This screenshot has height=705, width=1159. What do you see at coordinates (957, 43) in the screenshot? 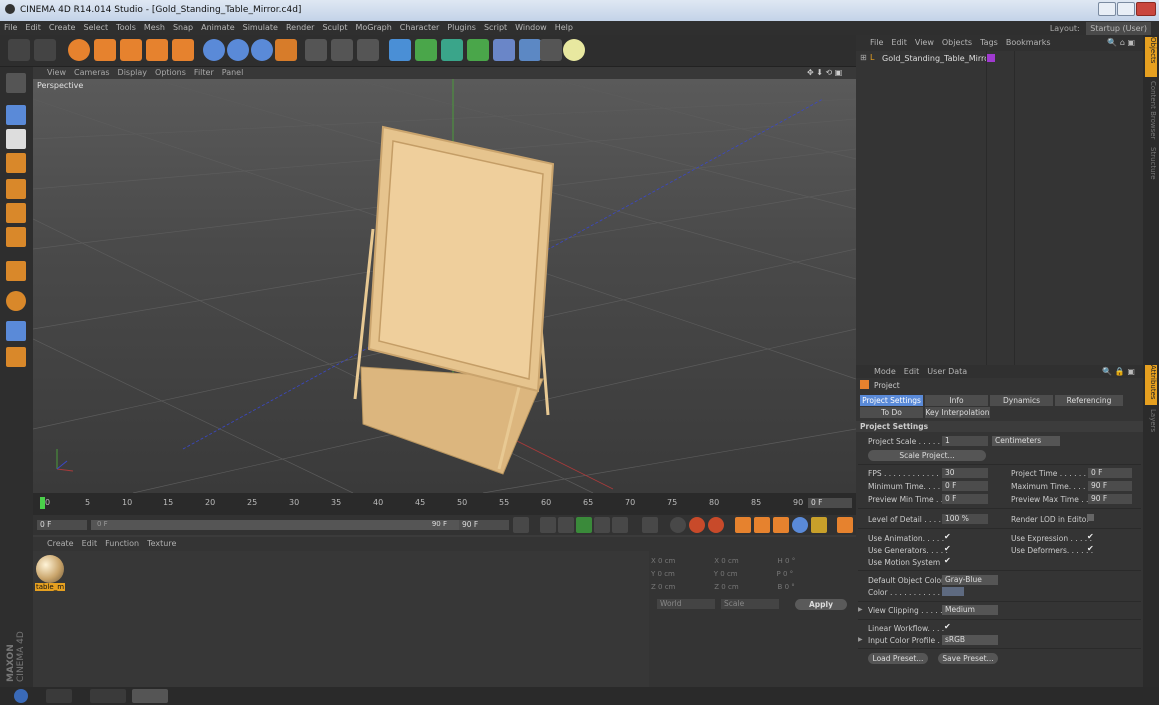
I see `object-menu-objects: Objects` at bounding box center [957, 43].